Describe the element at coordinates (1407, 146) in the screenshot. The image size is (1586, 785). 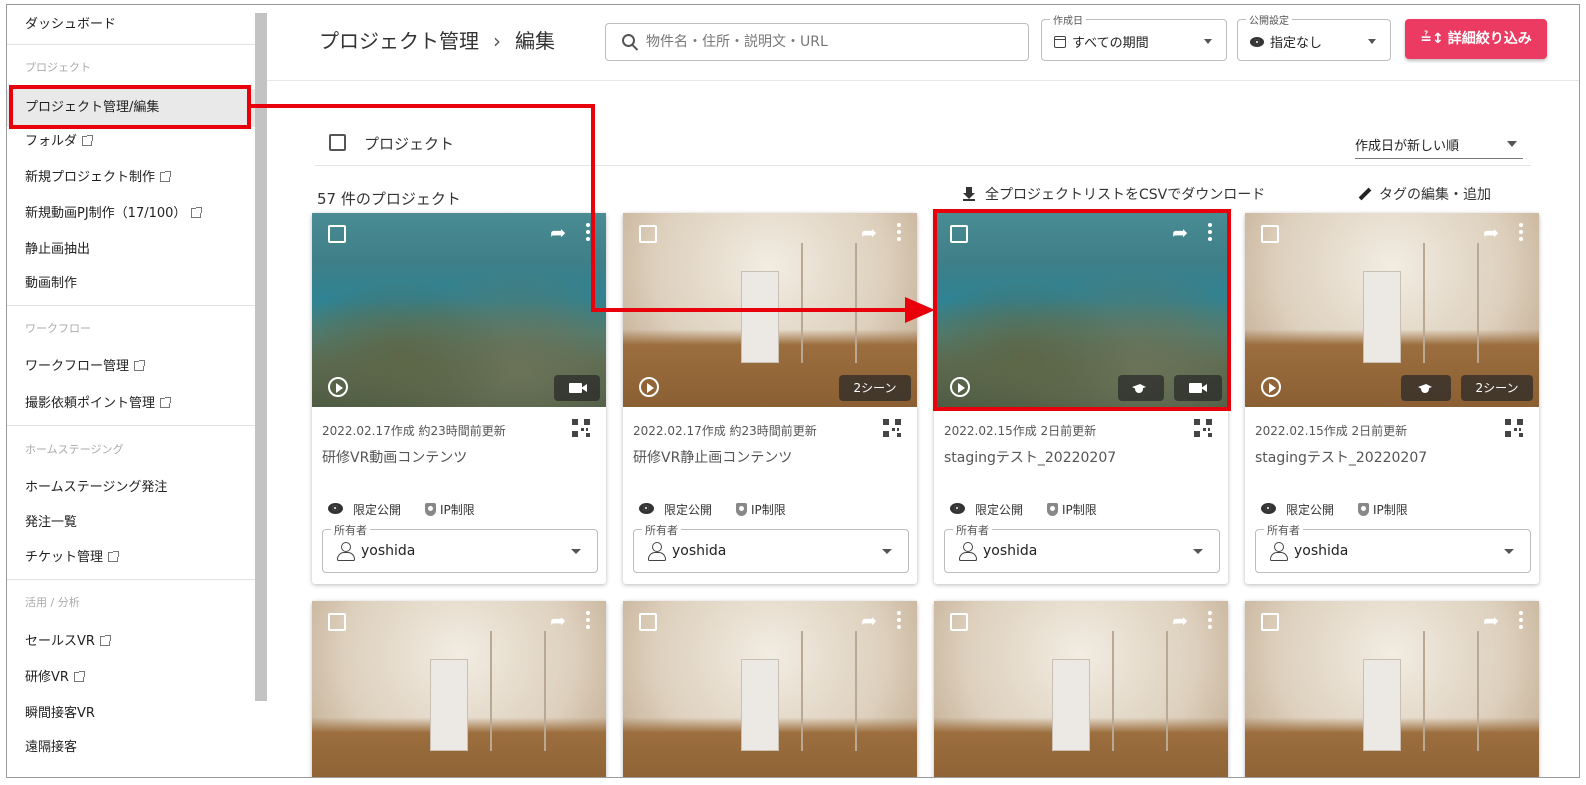
I see `sort-value: 作成日が新しい順` at that location.